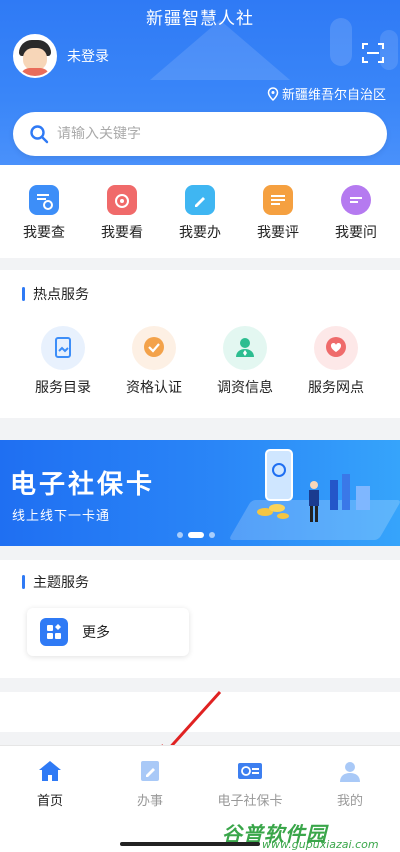 Image resolution: width=400 pixels, height=852 pixels. I want to click on tab-label: 我的, so click(349, 801).